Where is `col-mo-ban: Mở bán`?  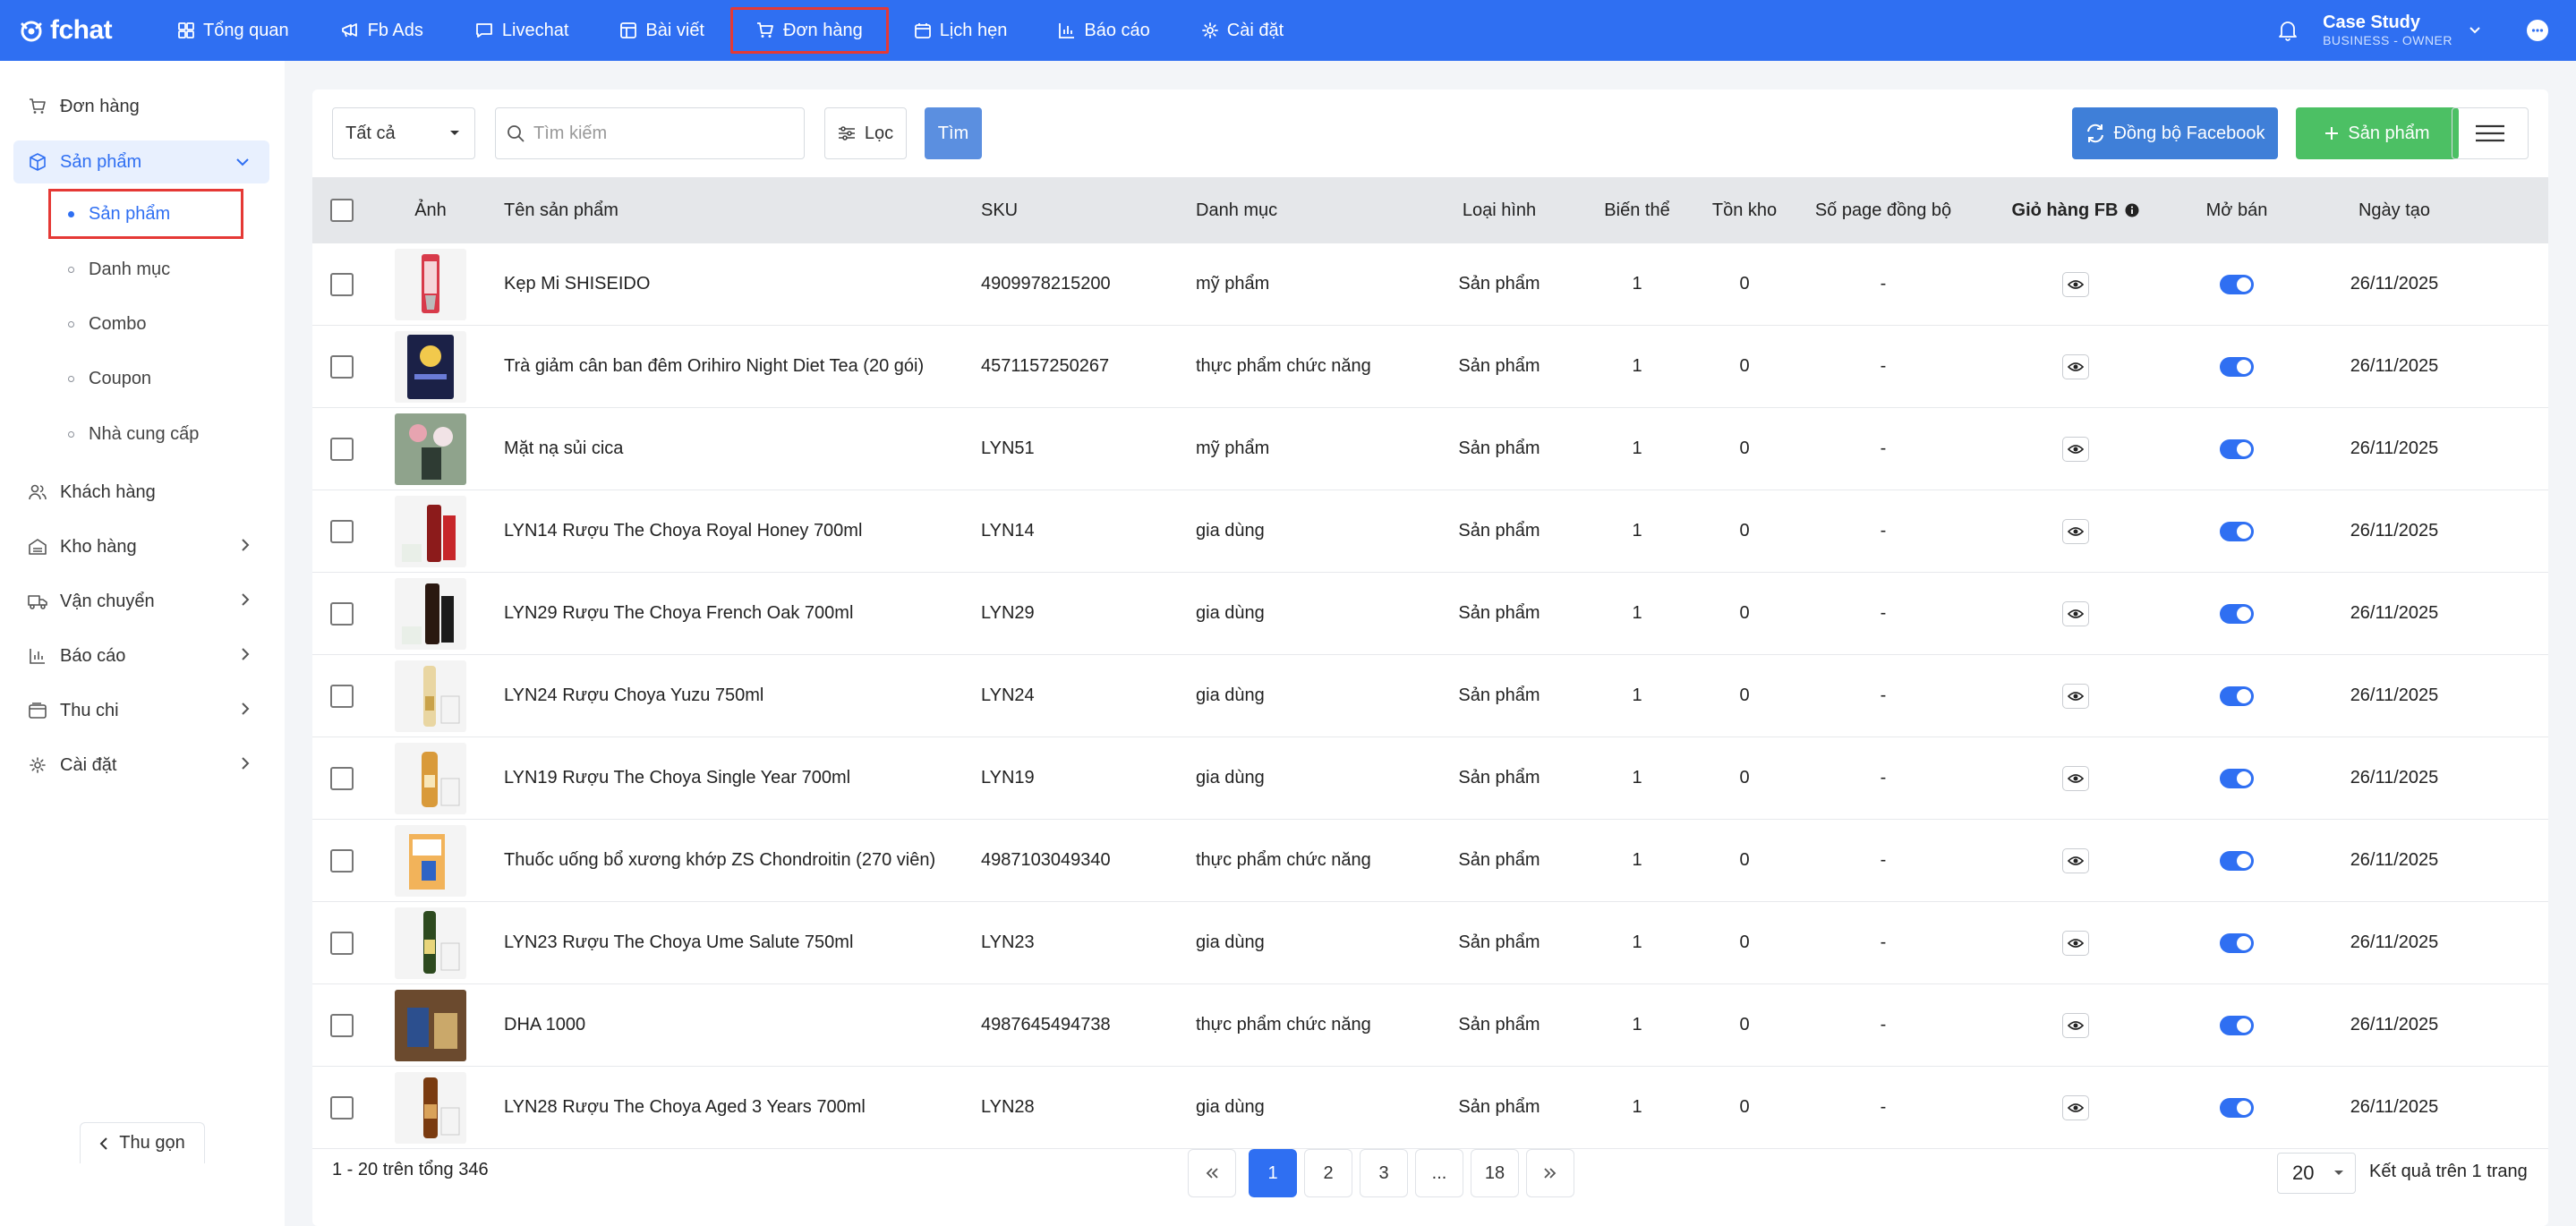
col-mo-ban: Mở bán is located at coordinates (2236, 210).